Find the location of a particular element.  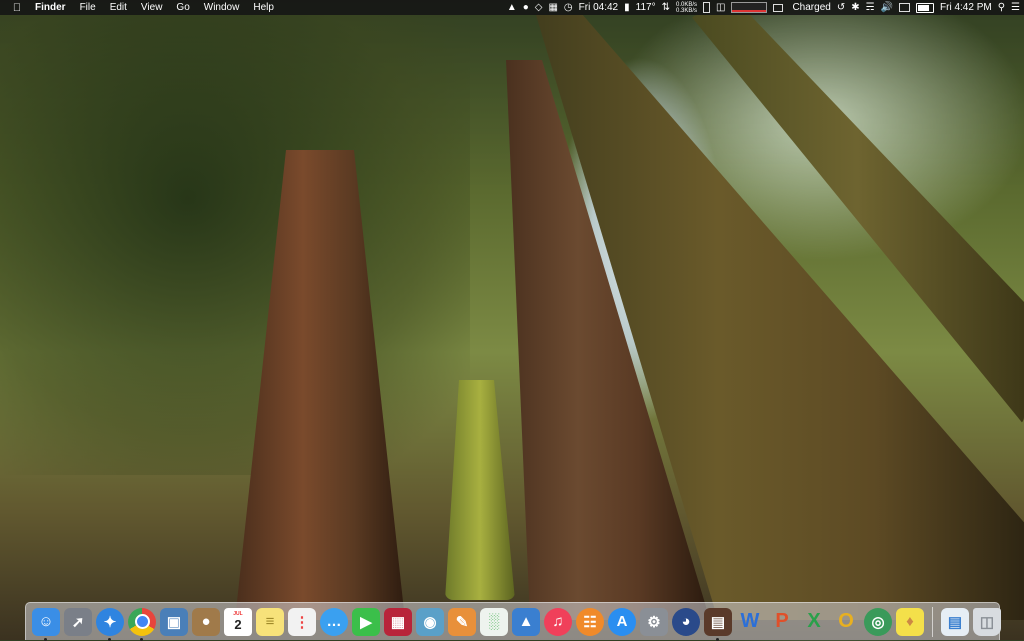

clock-full: Fri 4:42 PM is located at coordinates (966, 7).